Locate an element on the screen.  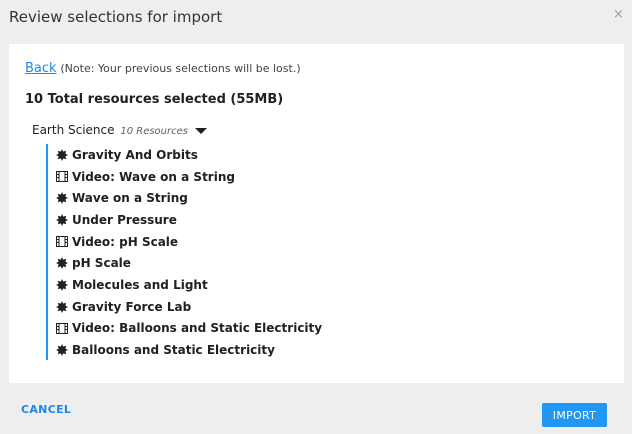
dialog-title: Review selections for import is located at coordinates (116, 17).